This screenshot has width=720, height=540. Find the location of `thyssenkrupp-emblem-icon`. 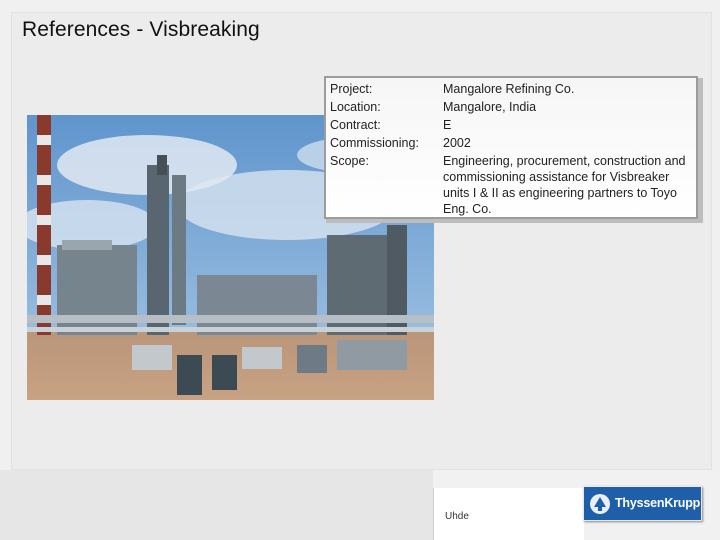

thyssenkrupp-emblem-icon is located at coordinates (600, 504).